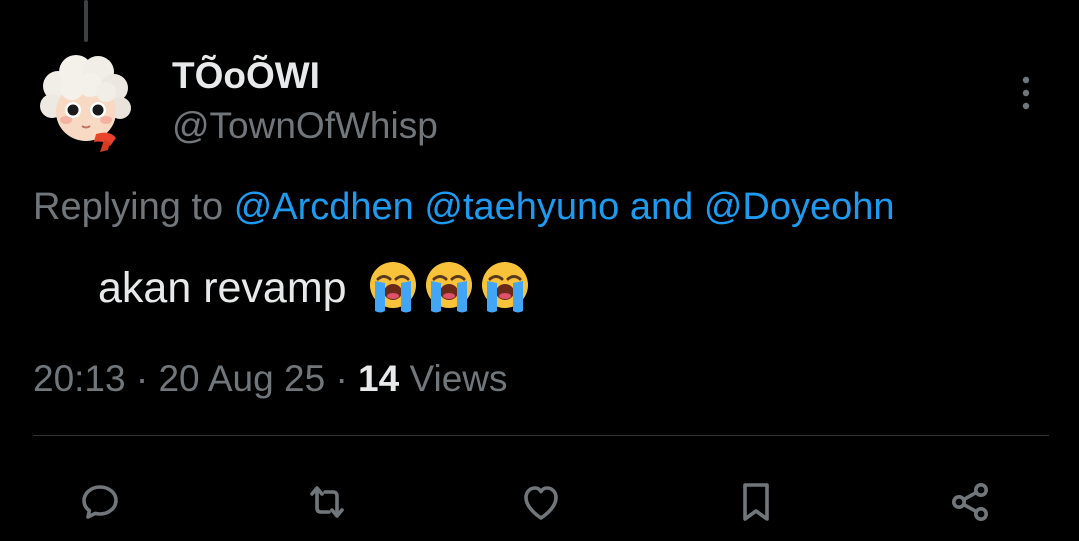  What do you see at coordinates (246, 76) in the screenshot?
I see `author-display-name: TÕoÕWI` at bounding box center [246, 76].